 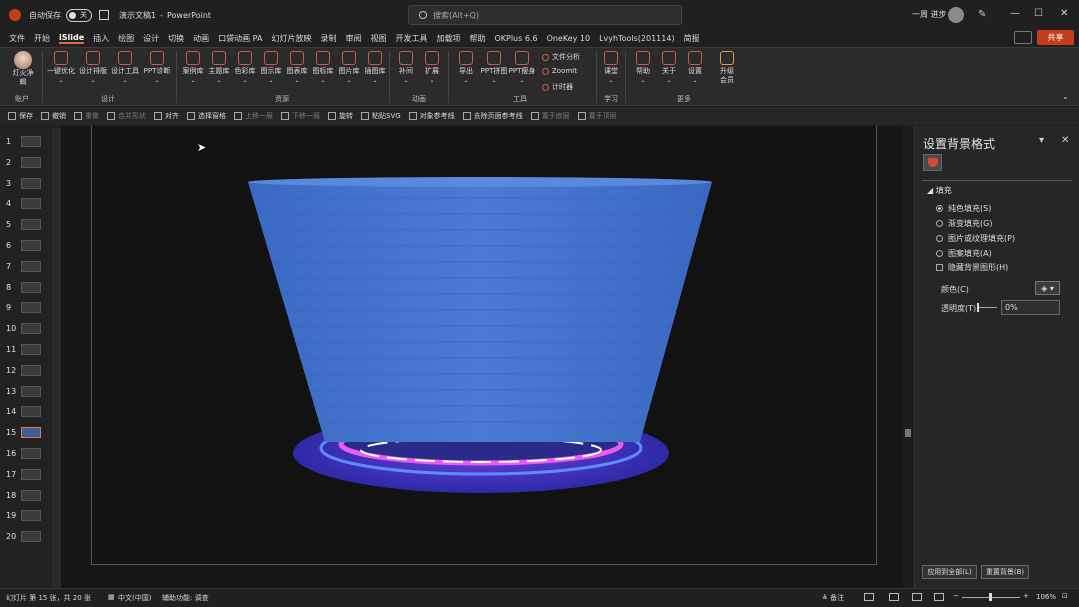 What do you see at coordinates (151, 38) in the screenshot?
I see `menu-5: 设计` at bounding box center [151, 38].